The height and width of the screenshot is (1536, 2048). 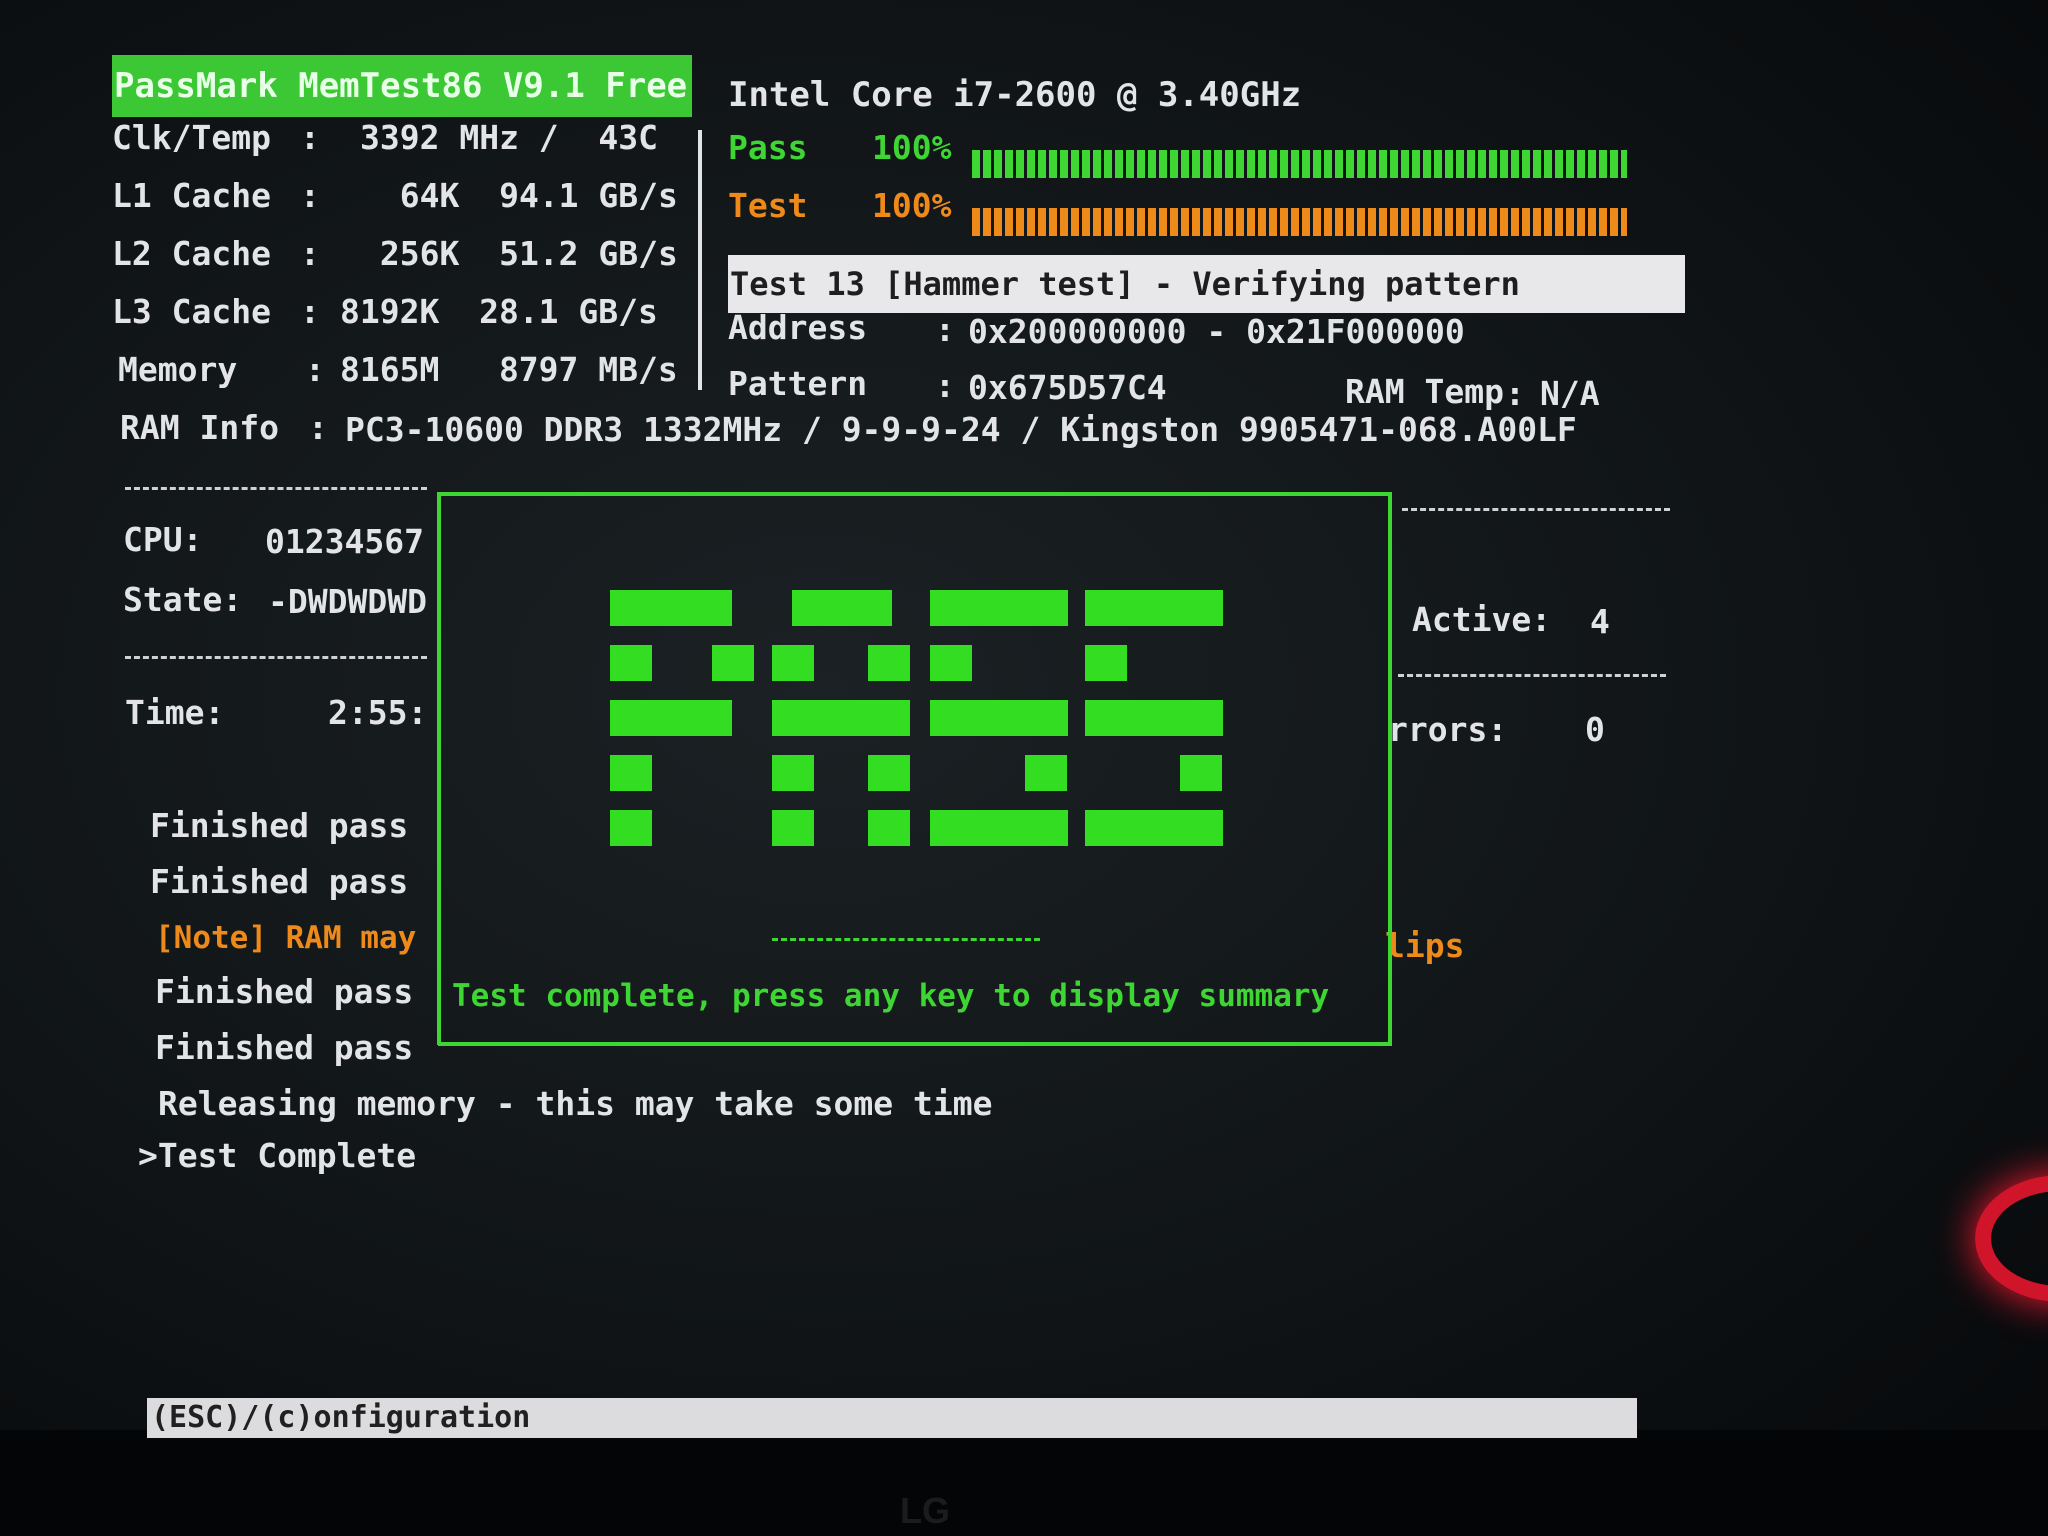 What do you see at coordinates (1015, 95) in the screenshot?
I see `cpu-name: Intel Core i7-2600 @ 3.40GHz` at bounding box center [1015, 95].